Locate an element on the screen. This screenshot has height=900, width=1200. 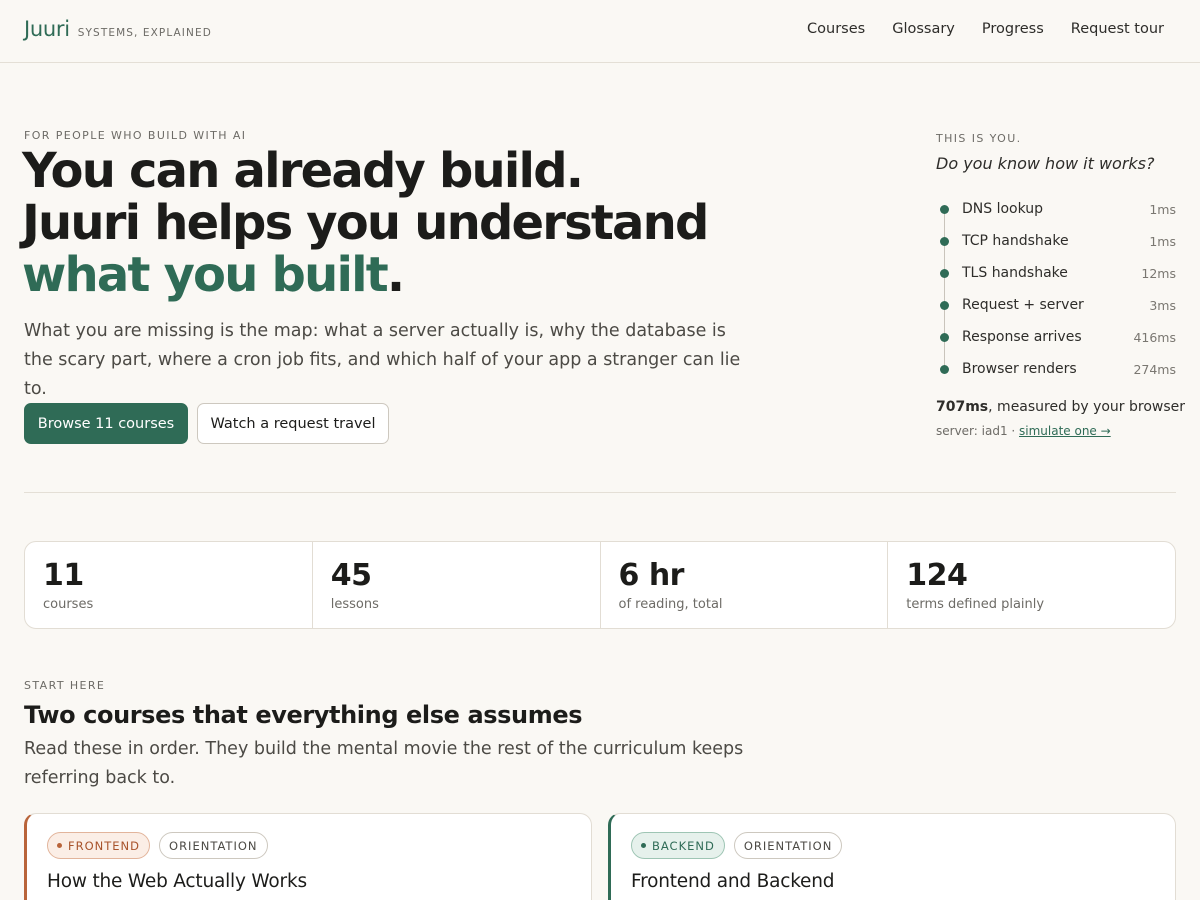
step-label: TCP handshake is located at coordinates (1015, 241).